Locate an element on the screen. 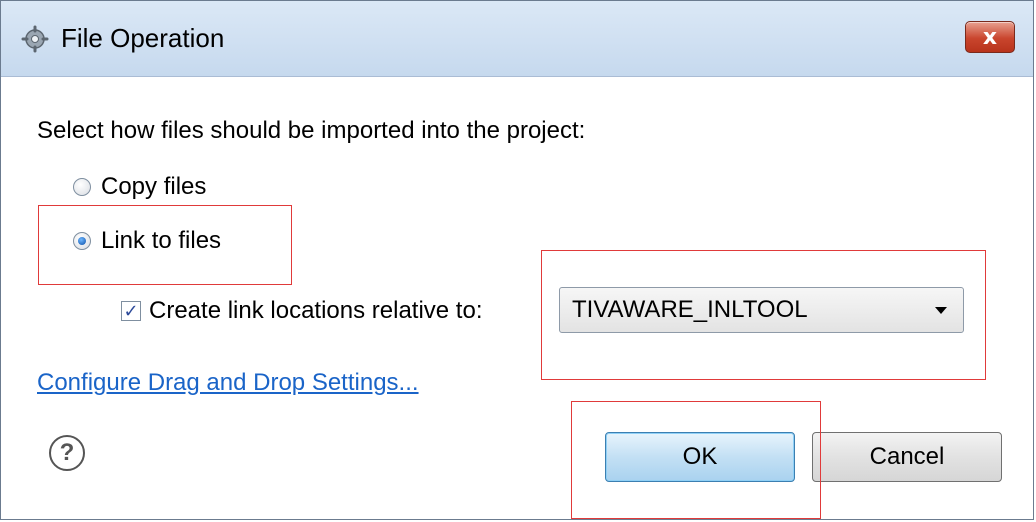 The image size is (1036, 522). relative-link-label: Create link locations relative to: is located at coordinates (316, 310).